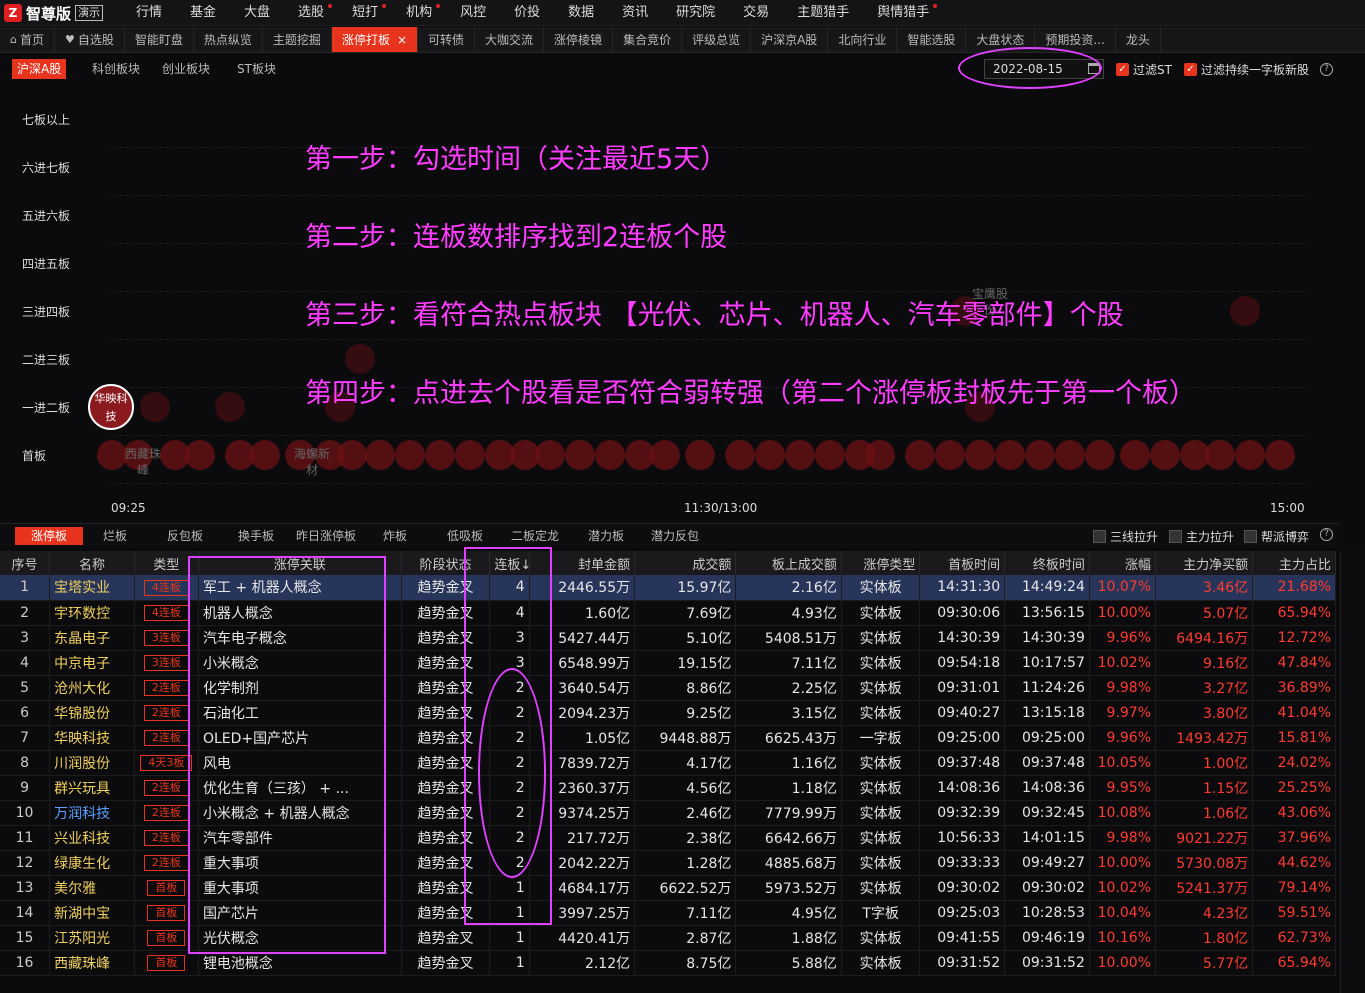  What do you see at coordinates (962, 563) in the screenshot?
I see `col-header-10: 首板时间` at bounding box center [962, 563].